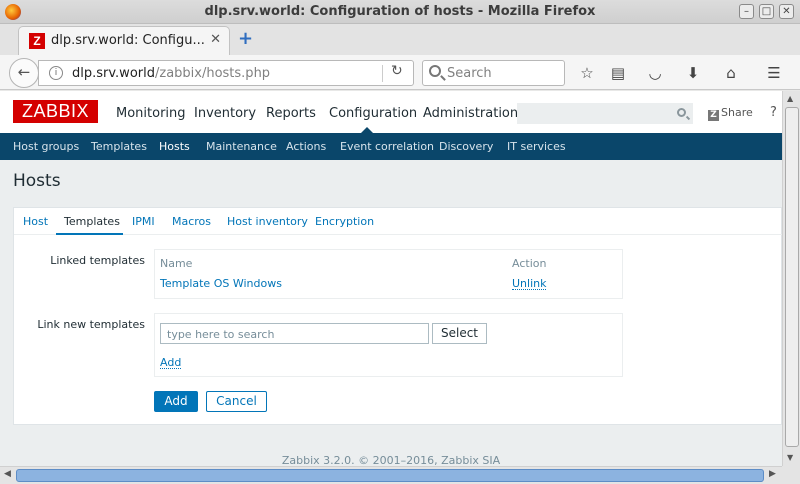 This screenshot has width=800, height=484. What do you see at coordinates (605, 113) in the screenshot?
I see `zabbix-search-input` at bounding box center [605, 113].